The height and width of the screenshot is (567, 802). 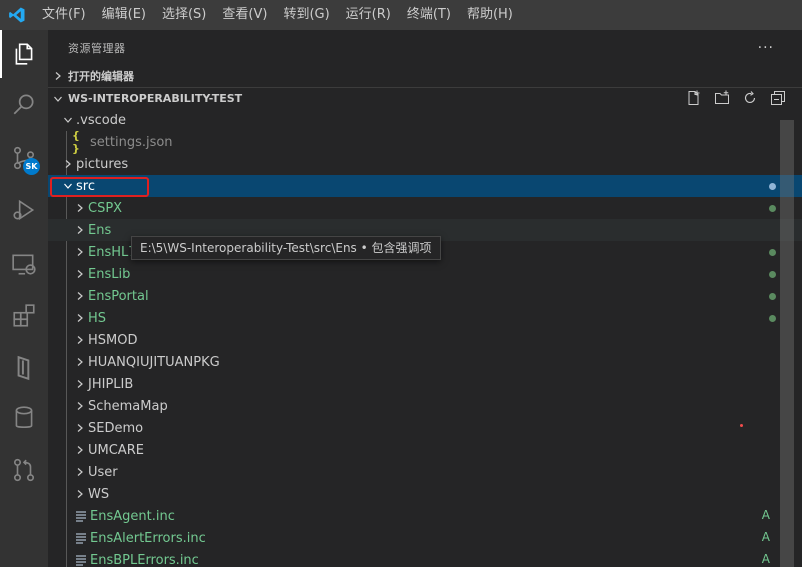 What do you see at coordinates (58, 99) in the screenshot?
I see `chevron-down-icon` at bounding box center [58, 99].